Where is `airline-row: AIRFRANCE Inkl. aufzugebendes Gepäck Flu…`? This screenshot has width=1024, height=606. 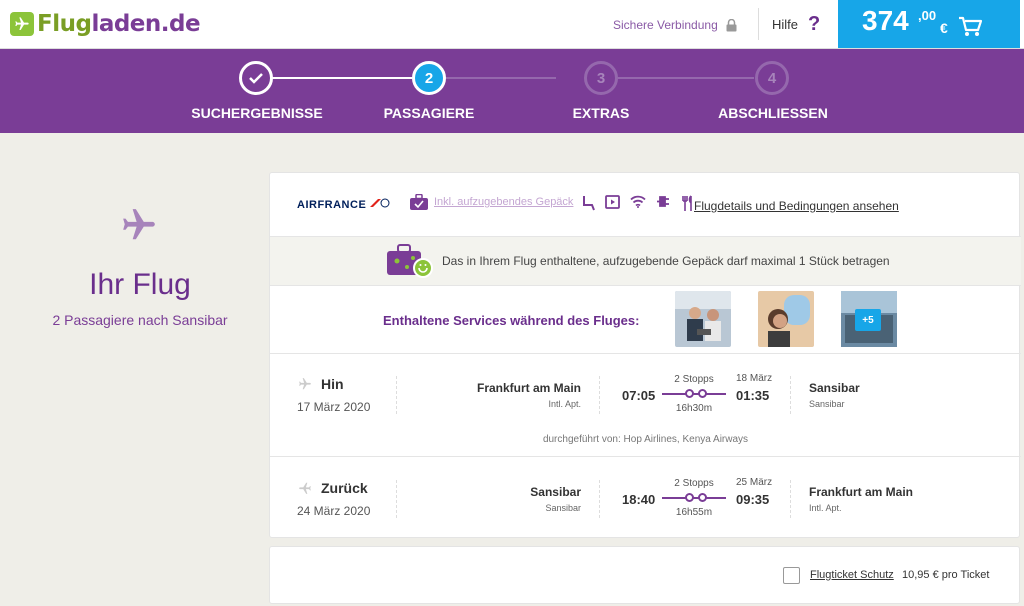
airline-row: AIRFRANCE Inkl. aufzugebendes Gepäck Flu… is located at coordinates (645, 205).